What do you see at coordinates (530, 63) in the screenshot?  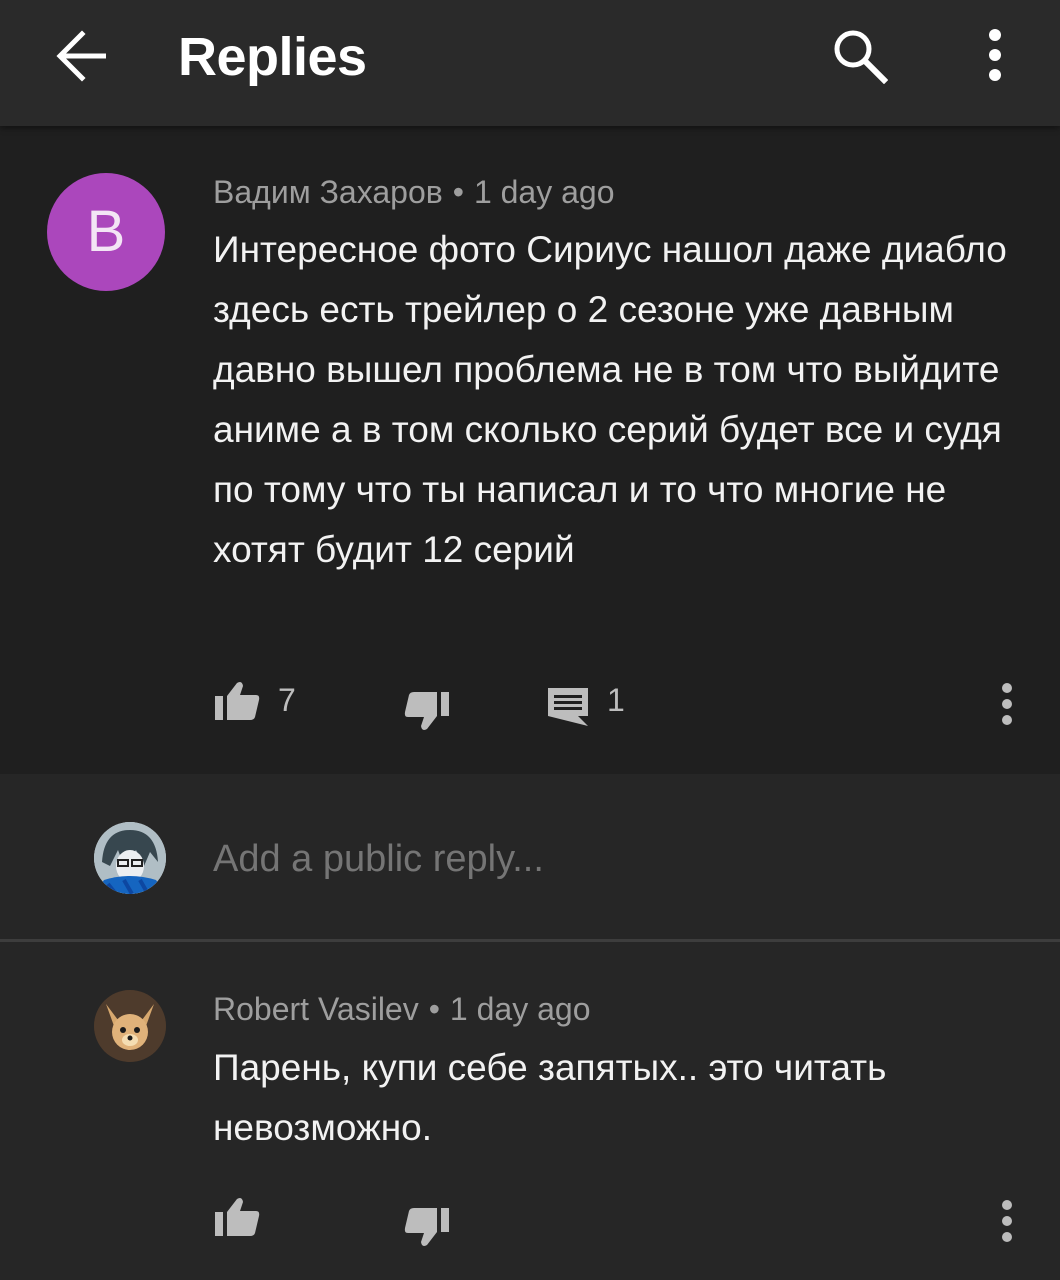 I see `app-bar: Replies` at bounding box center [530, 63].